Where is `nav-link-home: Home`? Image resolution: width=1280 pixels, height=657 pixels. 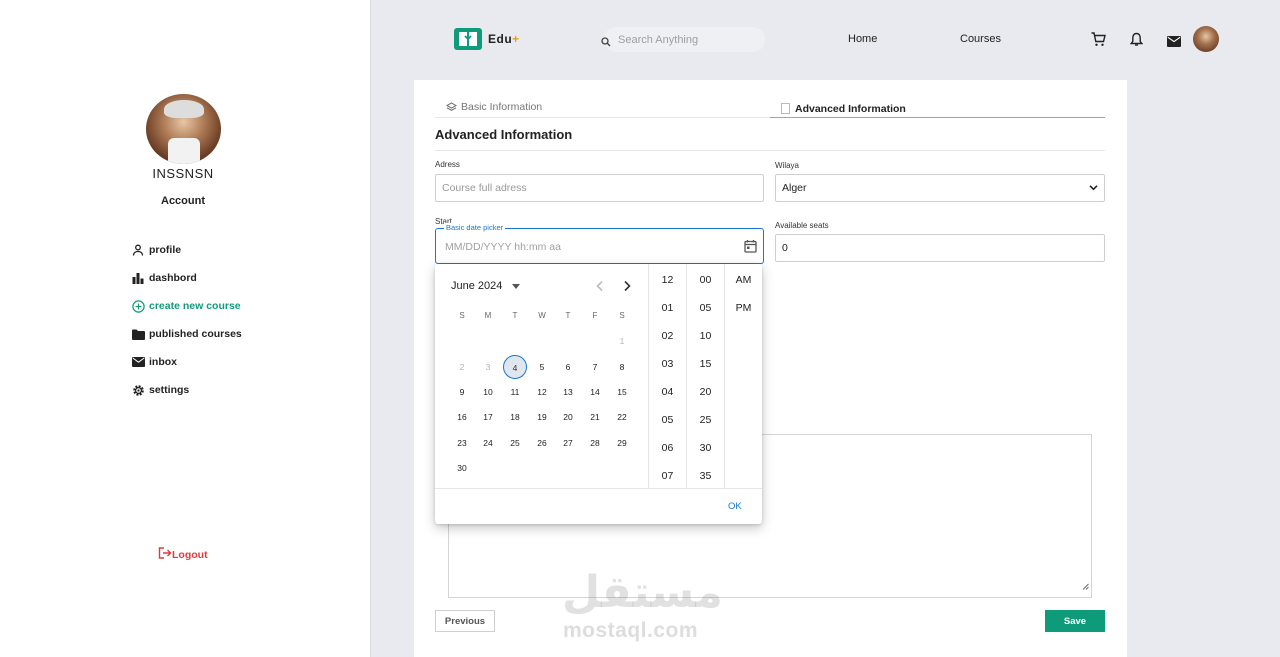
nav-link-home: Home is located at coordinates (862, 39).